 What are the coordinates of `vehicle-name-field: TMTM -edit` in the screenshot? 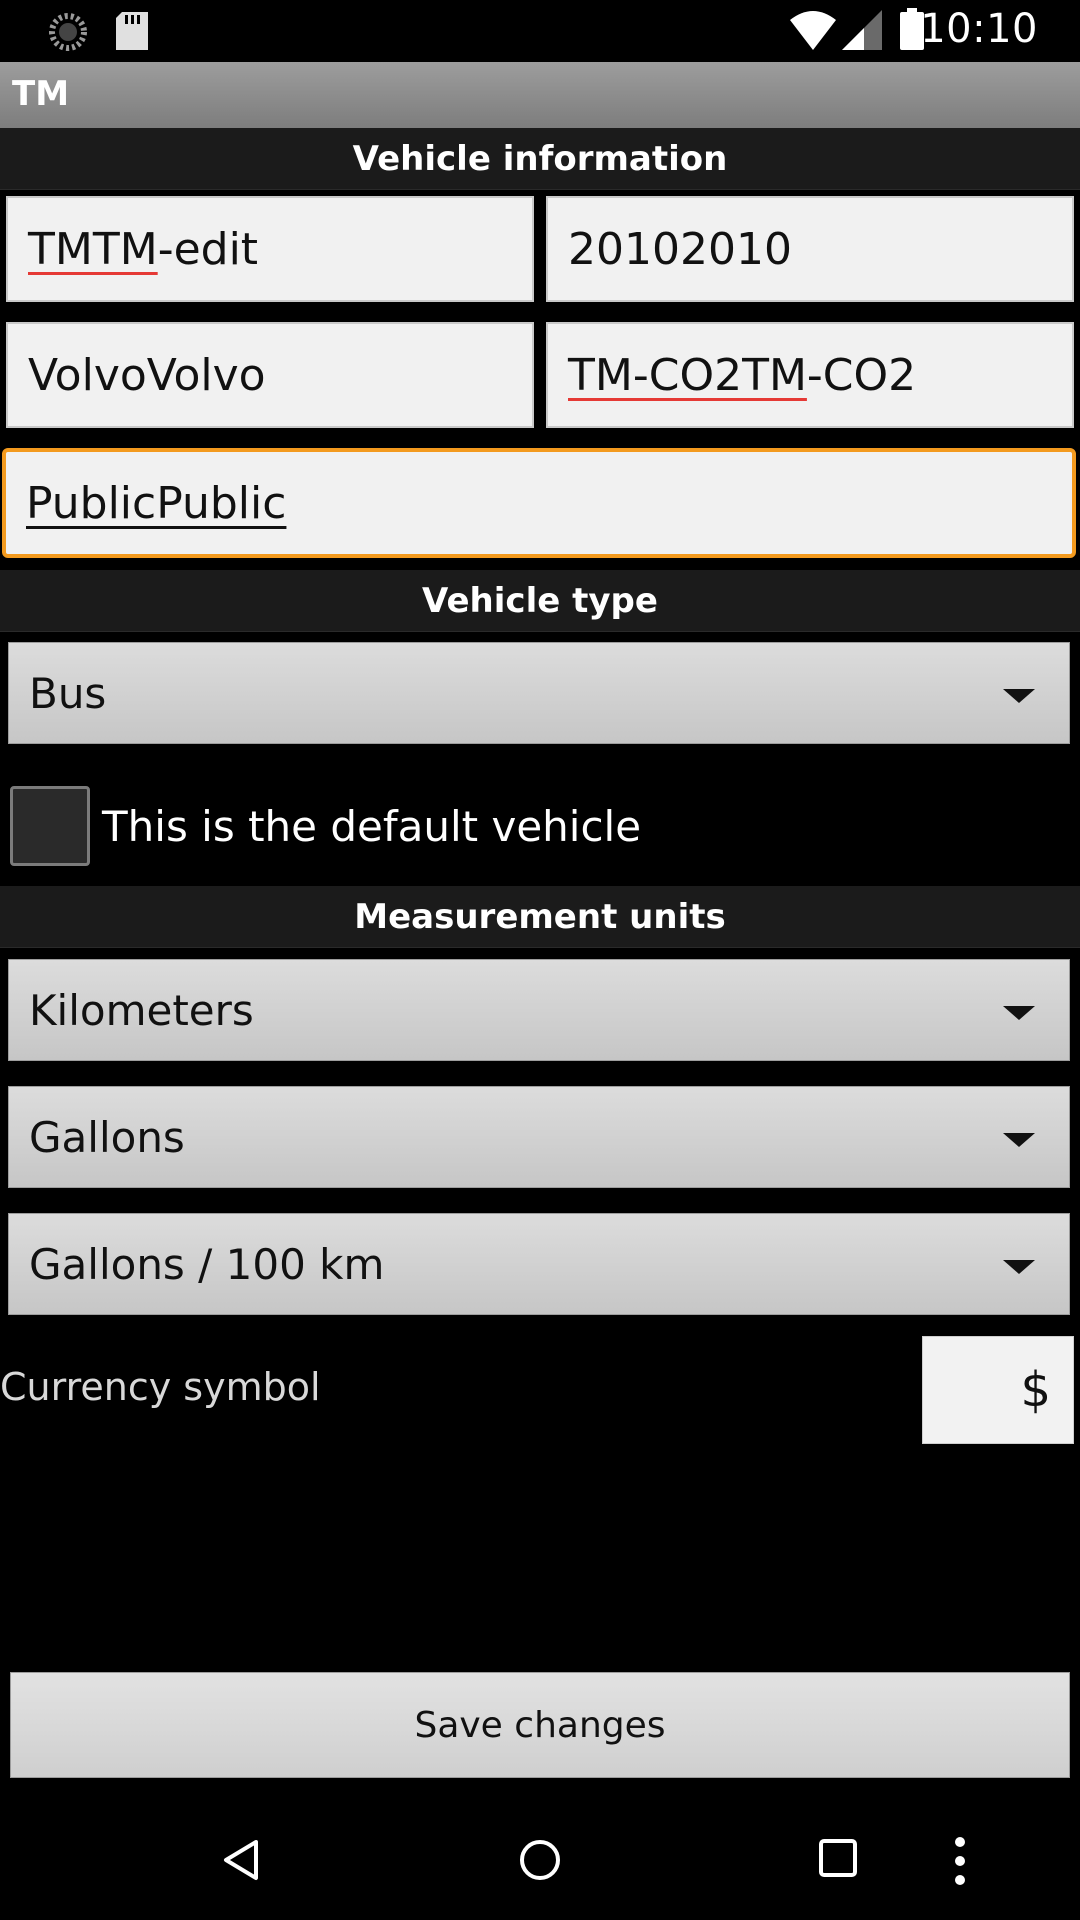 It's located at (270, 249).